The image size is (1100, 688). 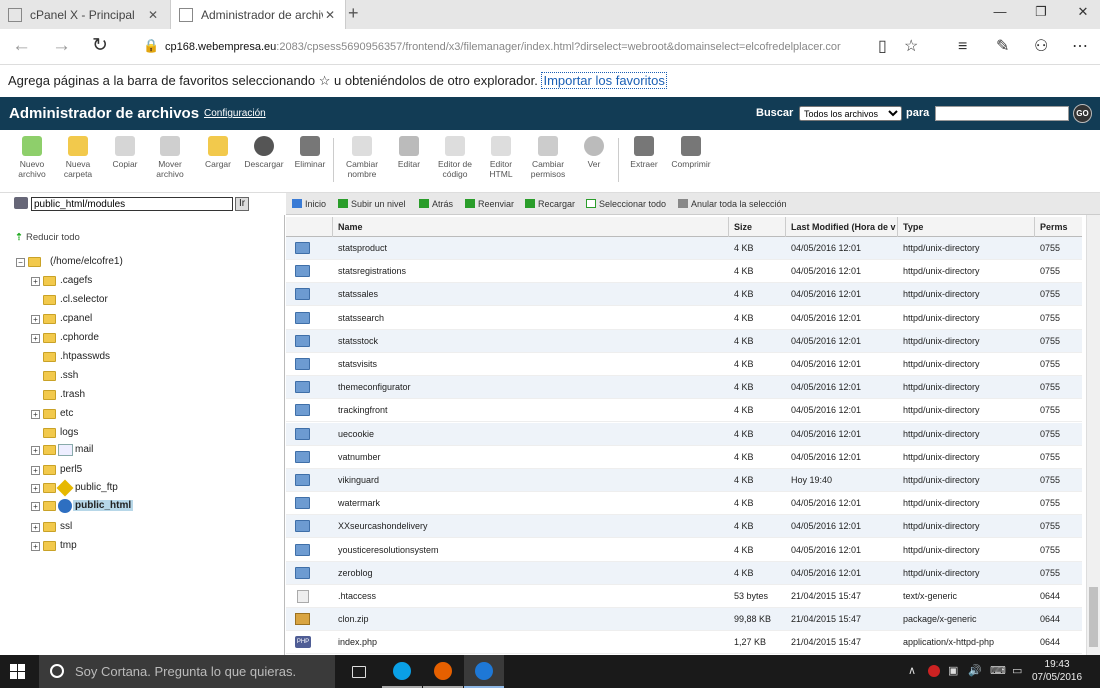 What do you see at coordinates (962, 47) in the screenshot?
I see `hub-icon: ≡` at bounding box center [962, 47].